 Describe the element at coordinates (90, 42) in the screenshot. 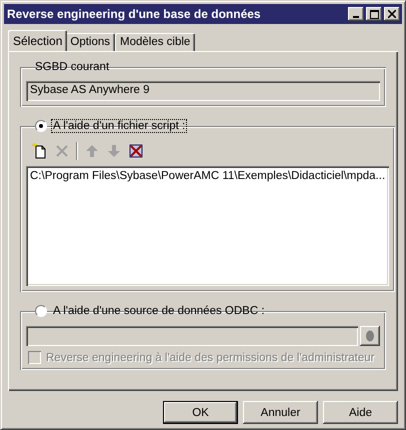

I see `tab: Options` at that location.